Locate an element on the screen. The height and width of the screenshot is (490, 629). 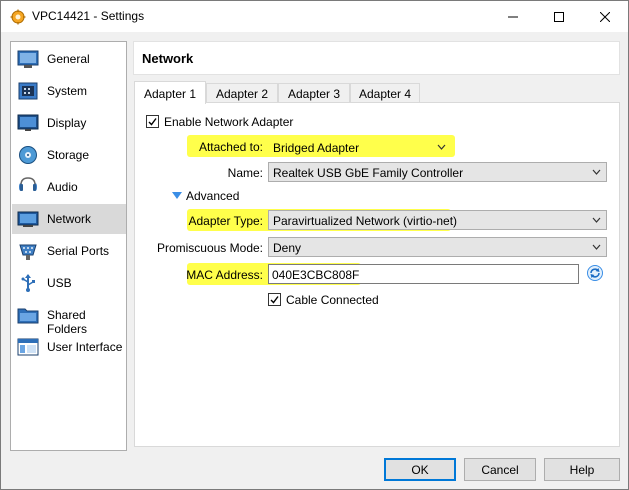
name-value: Realtek USB GbE Family Controller is located at coordinates (368, 173).